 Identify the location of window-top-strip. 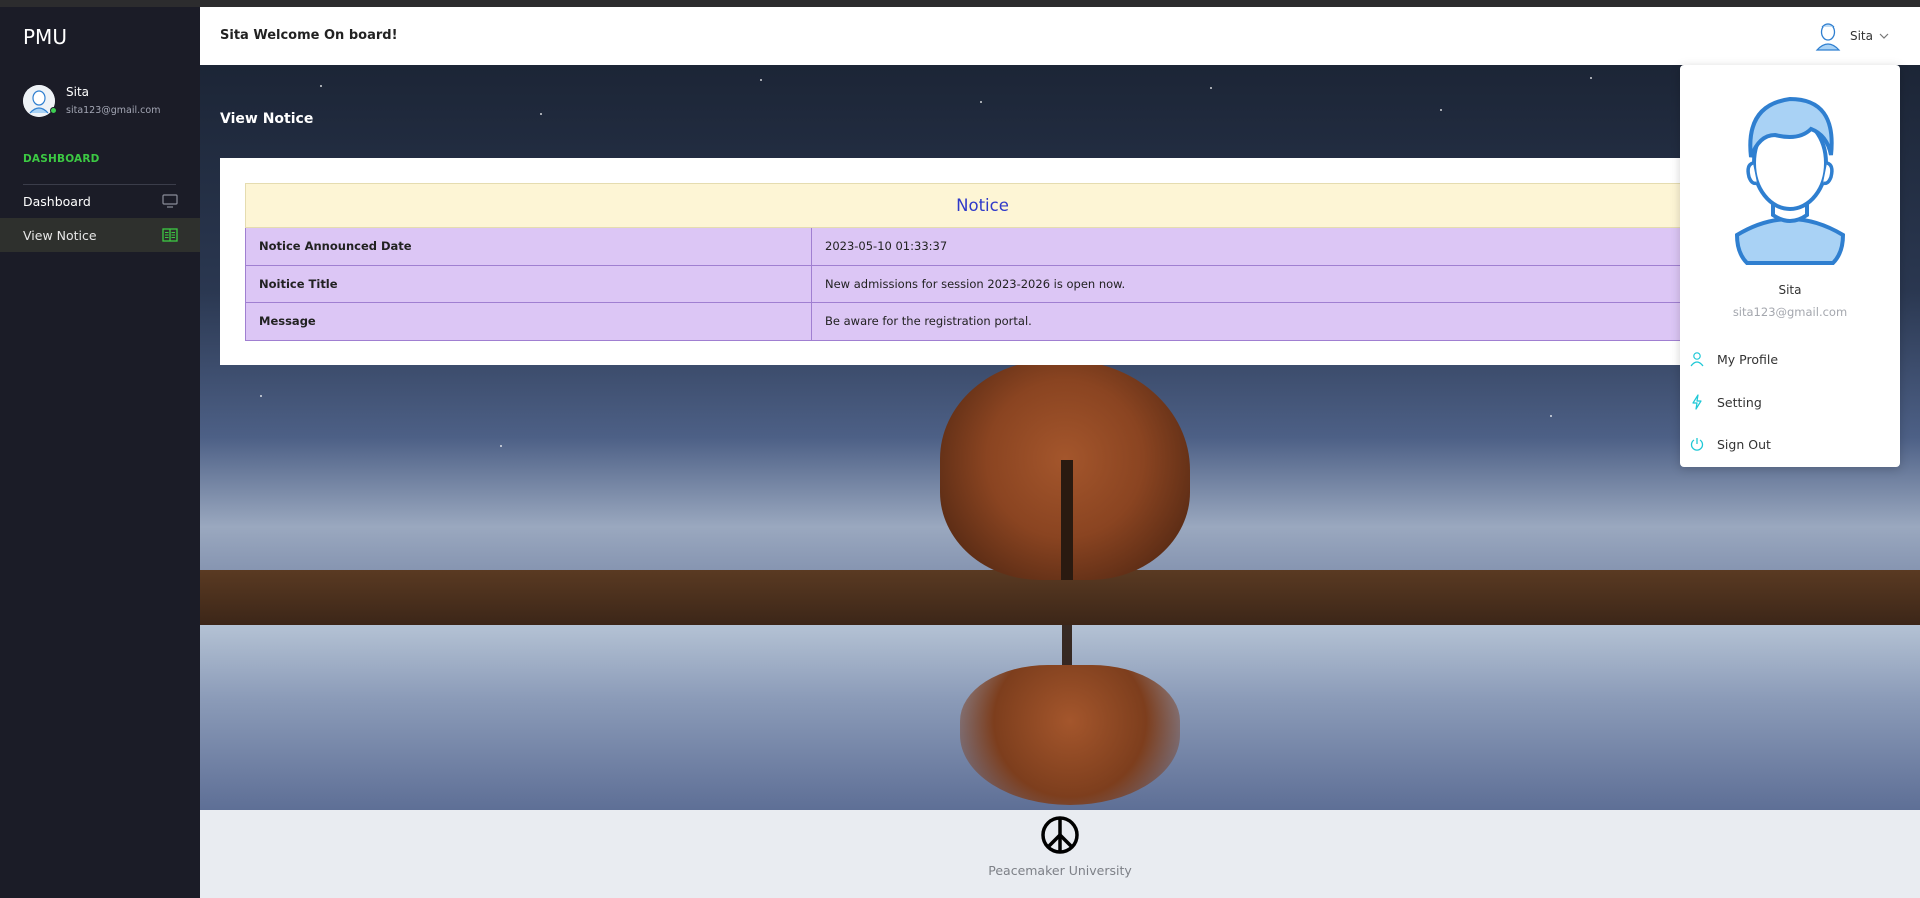
(960, 3).